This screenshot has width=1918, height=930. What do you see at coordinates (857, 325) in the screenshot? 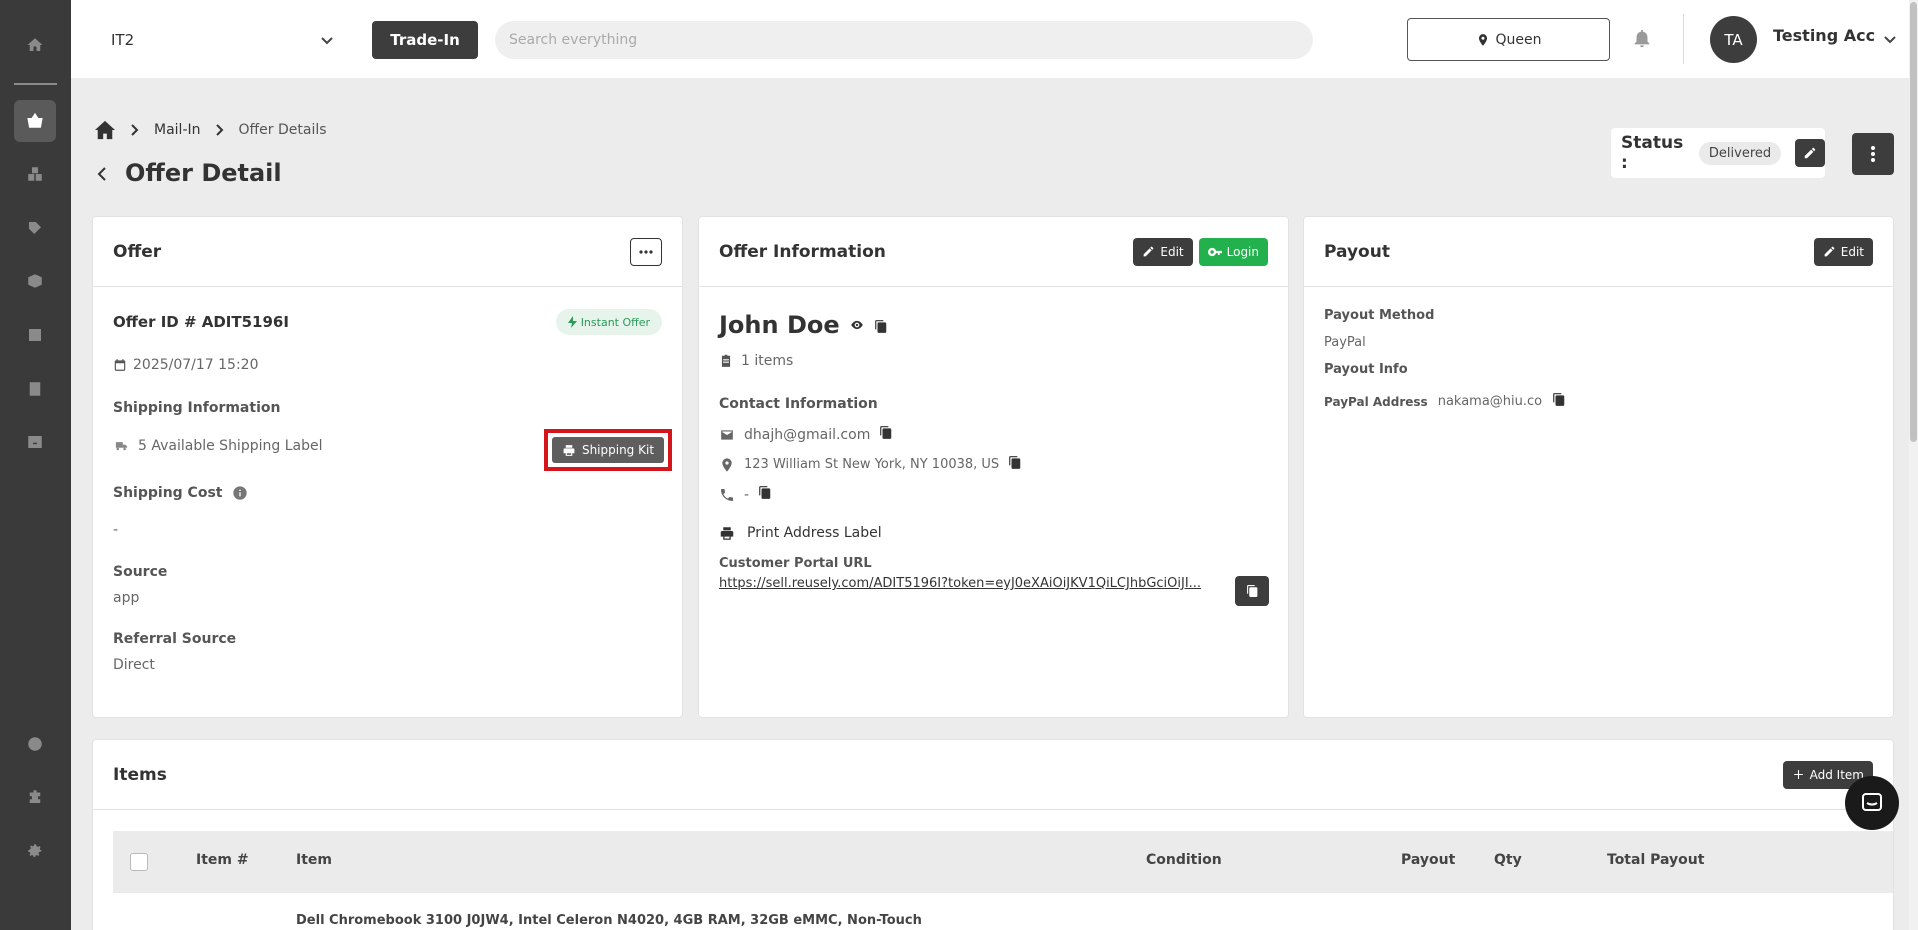
I see `eye-icon` at bounding box center [857, 325].